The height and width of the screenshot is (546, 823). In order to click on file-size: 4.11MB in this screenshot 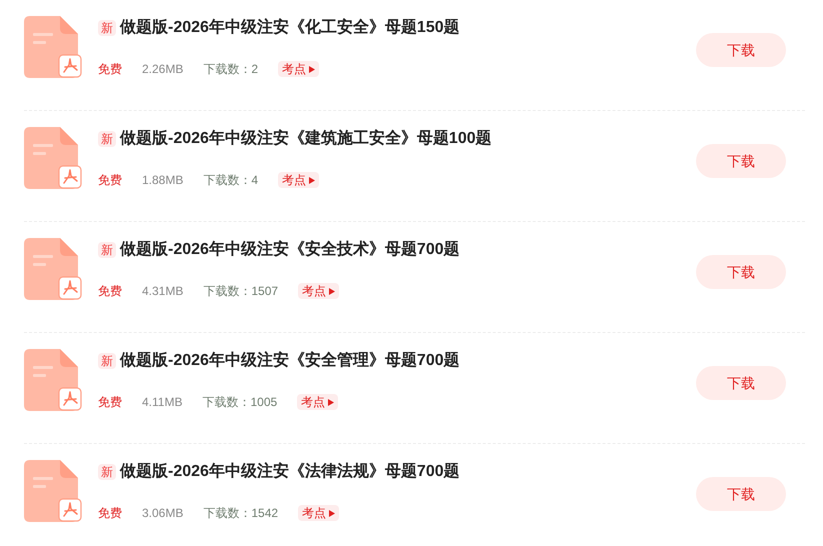, I will do `click(162, 402)`.